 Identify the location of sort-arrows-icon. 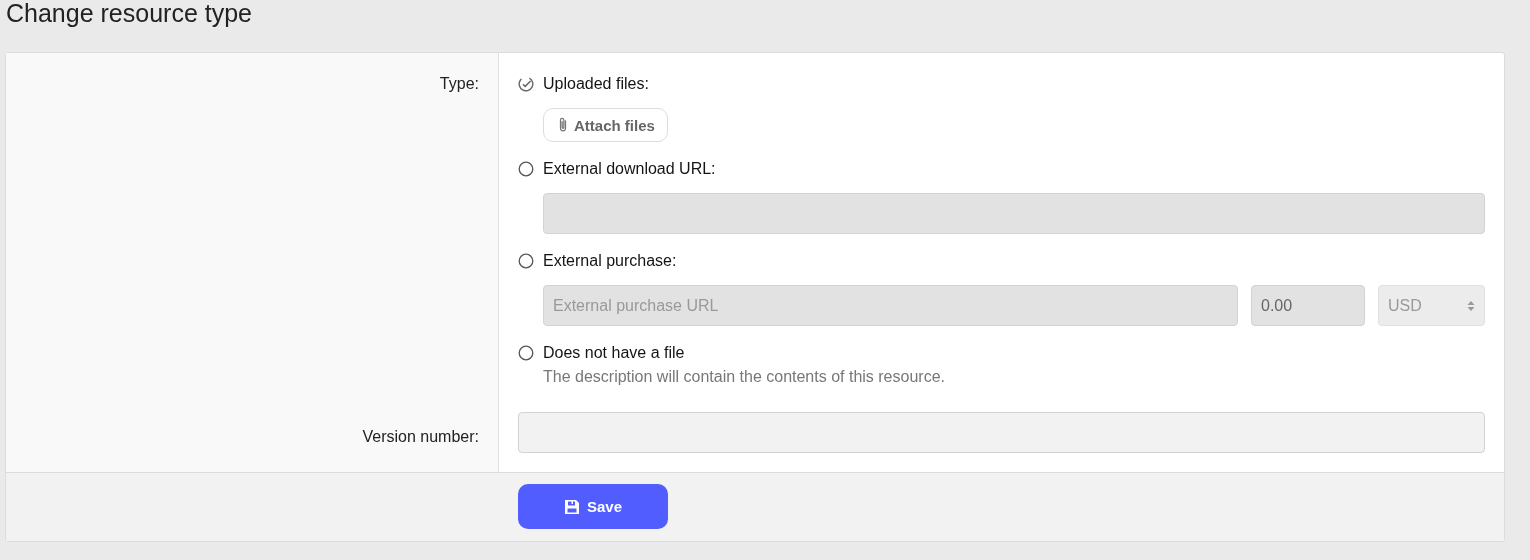
(1471, 305).